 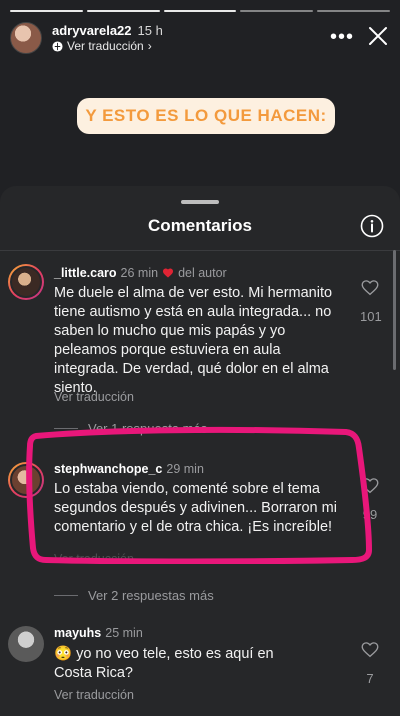 I want to click on drag-handle, so click(x=200, y=202).